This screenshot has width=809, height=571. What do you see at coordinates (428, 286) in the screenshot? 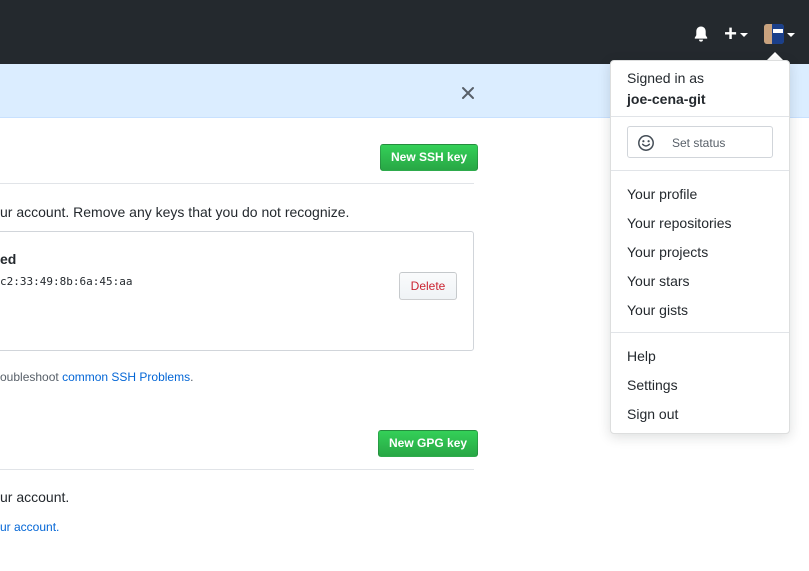
I see `delete-ssh-key-button: Delete` at bounding box center [428, 286].